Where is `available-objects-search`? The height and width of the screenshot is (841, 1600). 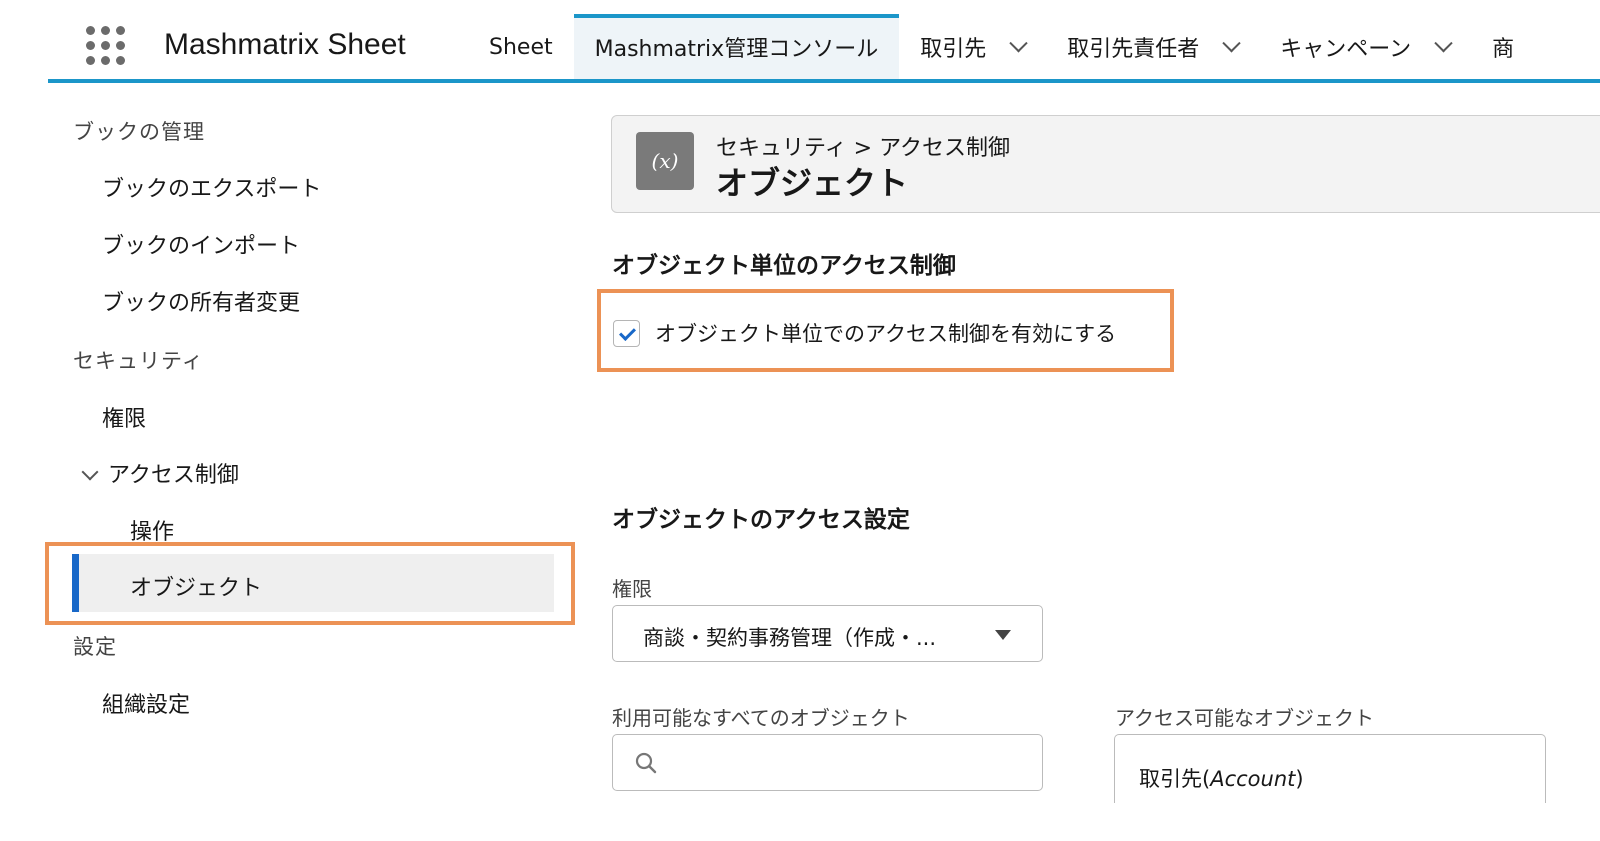
available-objects-search is located at coordinates (827, 762).